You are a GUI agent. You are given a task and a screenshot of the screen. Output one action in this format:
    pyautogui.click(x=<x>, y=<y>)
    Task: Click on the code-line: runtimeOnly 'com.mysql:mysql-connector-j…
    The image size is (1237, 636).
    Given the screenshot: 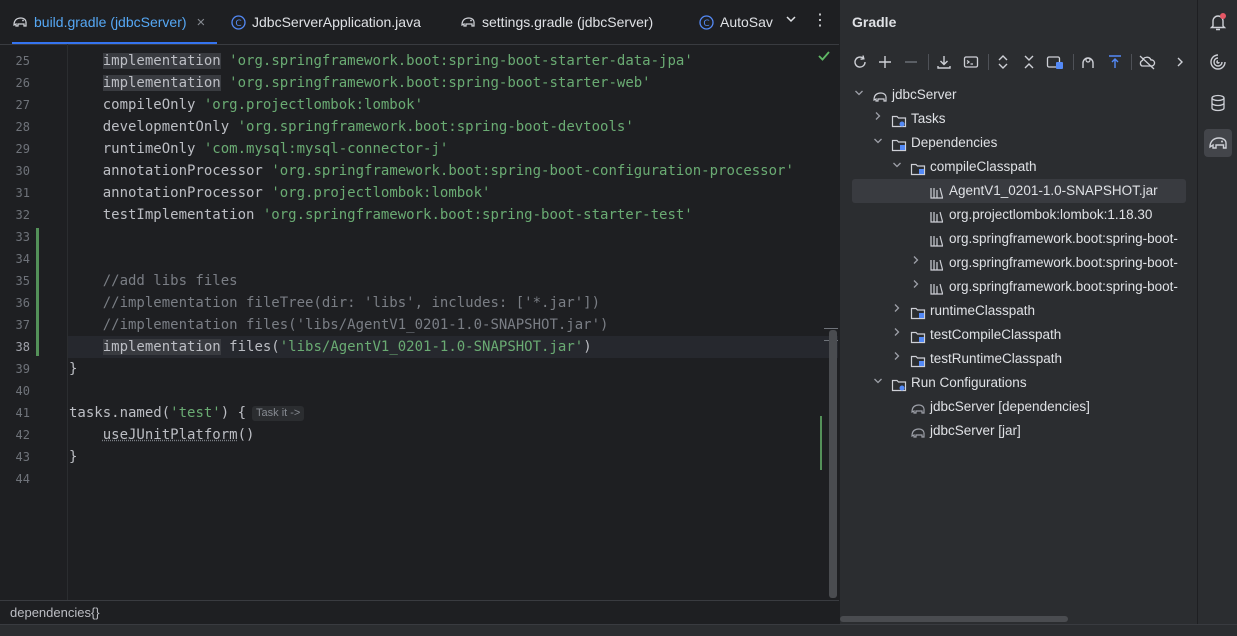 What is the action you would take?
    pyautogui.click(x=259, y=149)
    